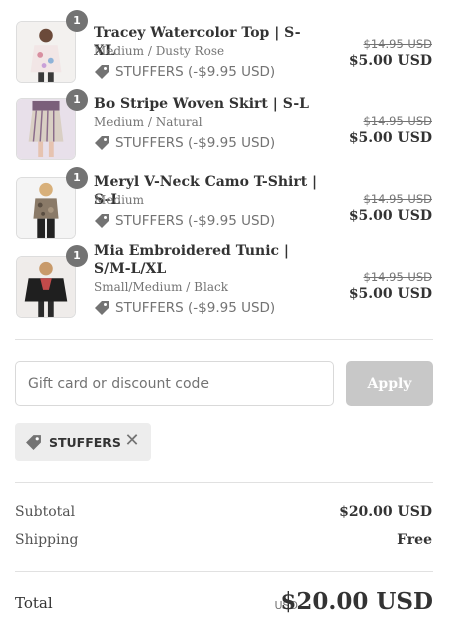  I want to click on product-variant: Medium / Dusty Rose, so click(159, 51).